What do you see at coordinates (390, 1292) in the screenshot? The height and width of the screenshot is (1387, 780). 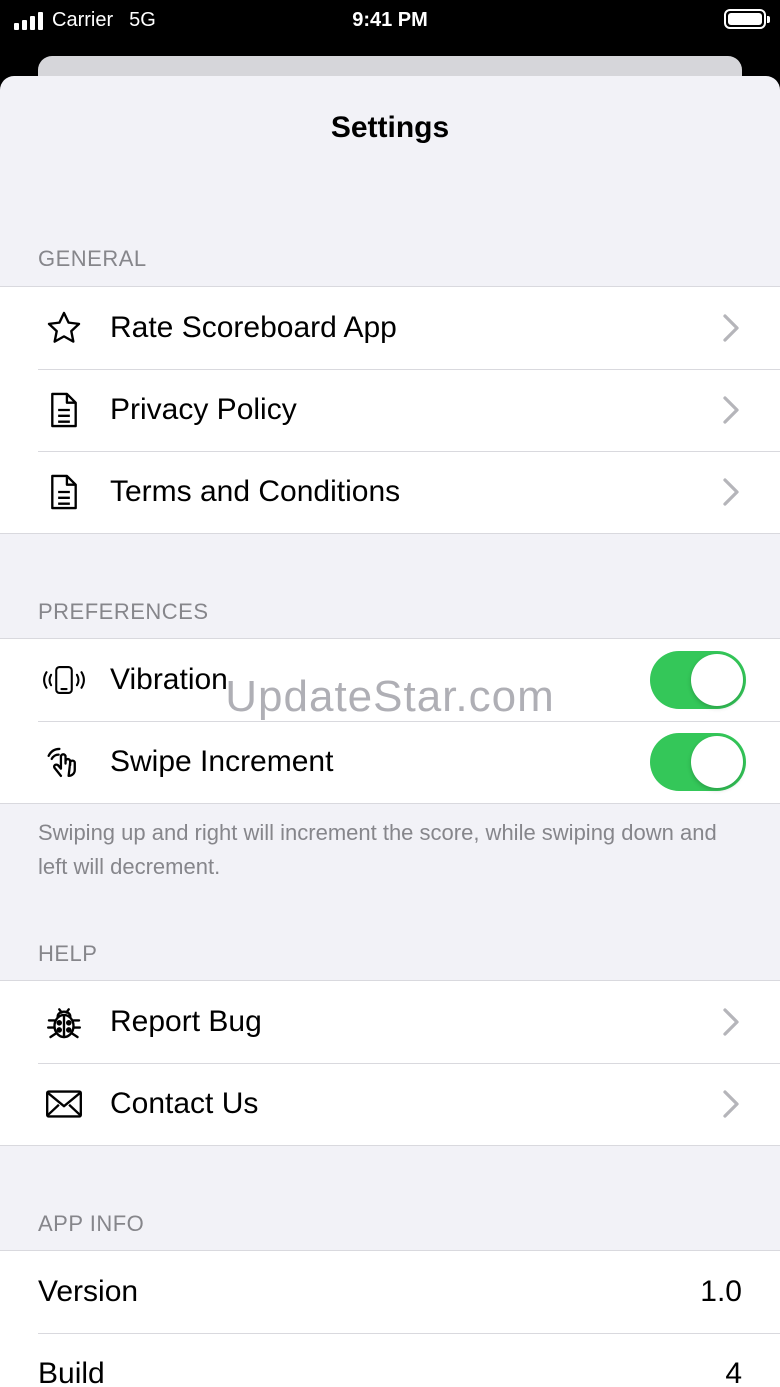 I see `version-row: Version 1.0` at bounding box center [390, 1292].